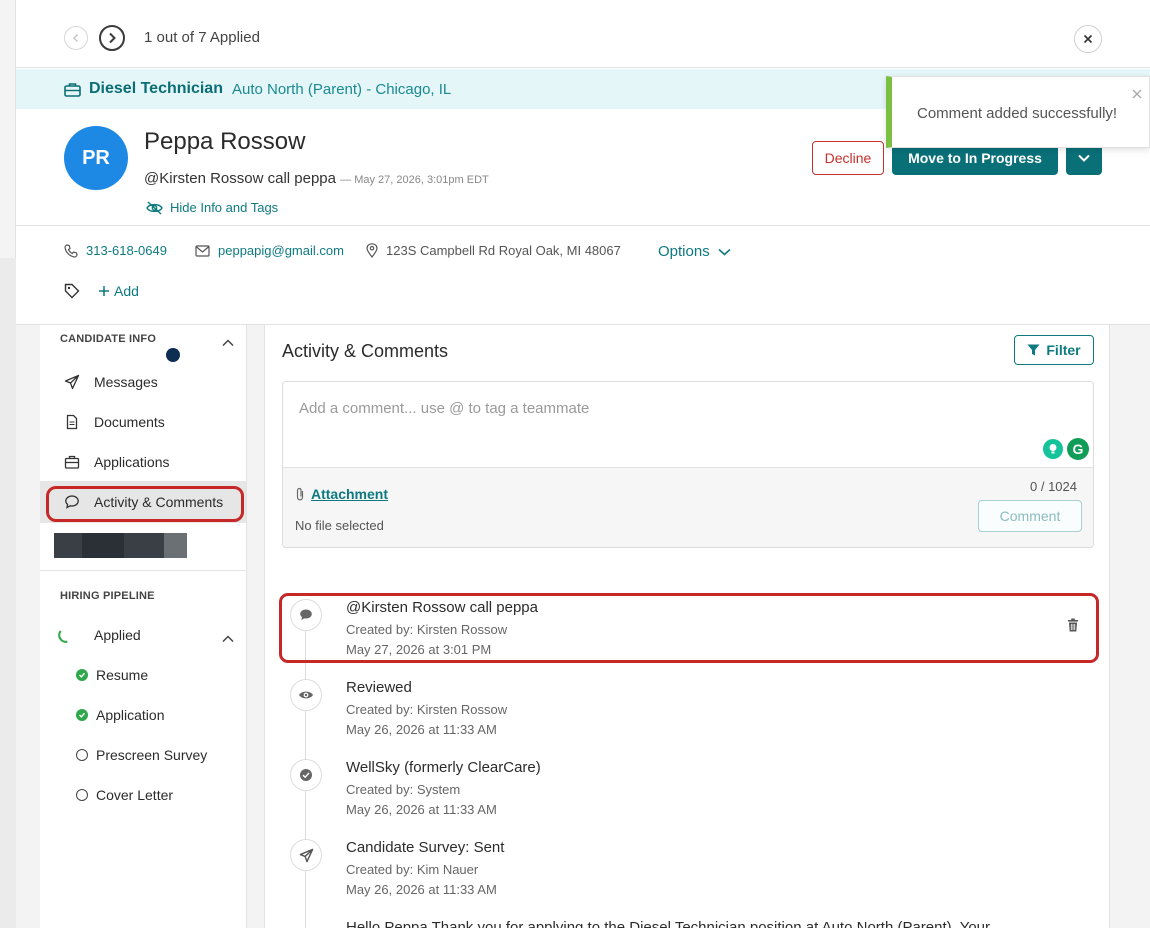 The image size is (1150, 928). I want to click on grammarly-icon: G, so click(1078, 449).